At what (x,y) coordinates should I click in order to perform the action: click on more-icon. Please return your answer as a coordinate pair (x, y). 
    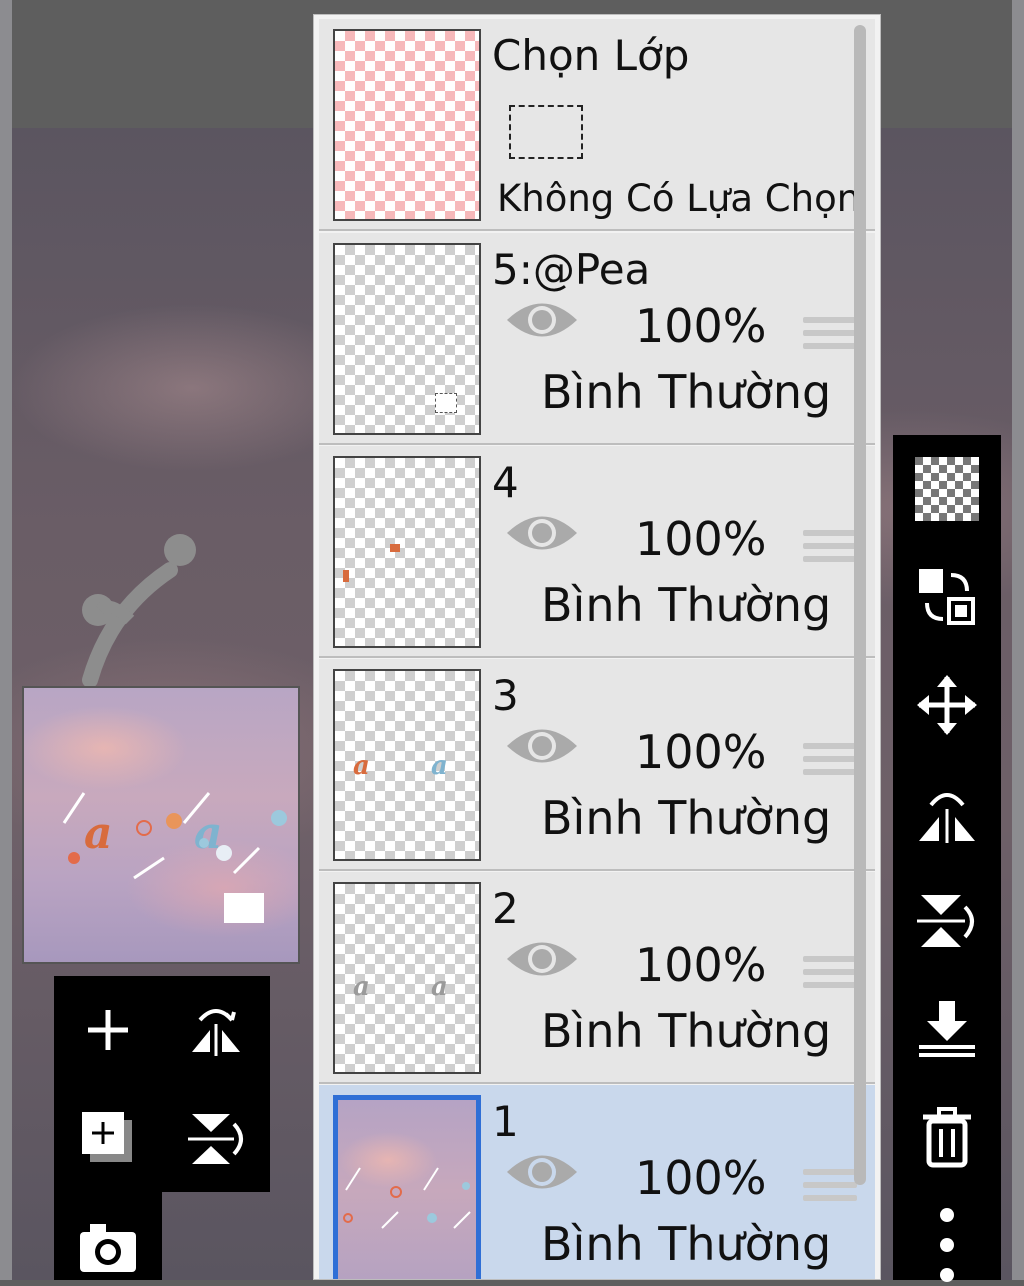
    Looking at the image, I should click on (947, 1245).